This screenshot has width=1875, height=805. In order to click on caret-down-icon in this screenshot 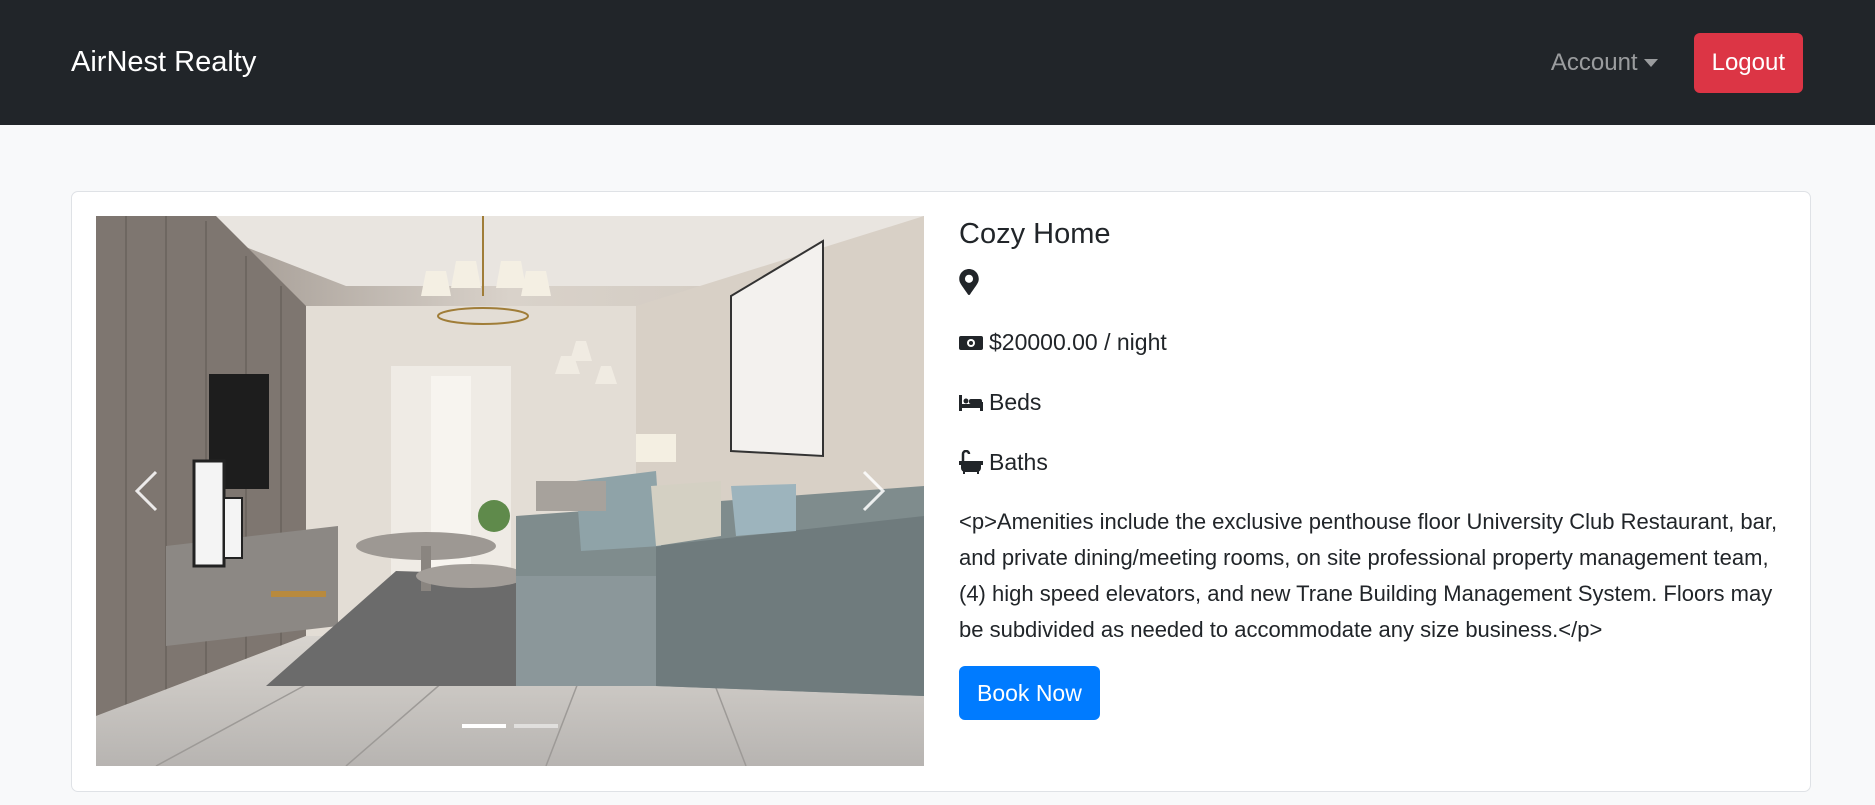, I will do `click(1650, 62)`.